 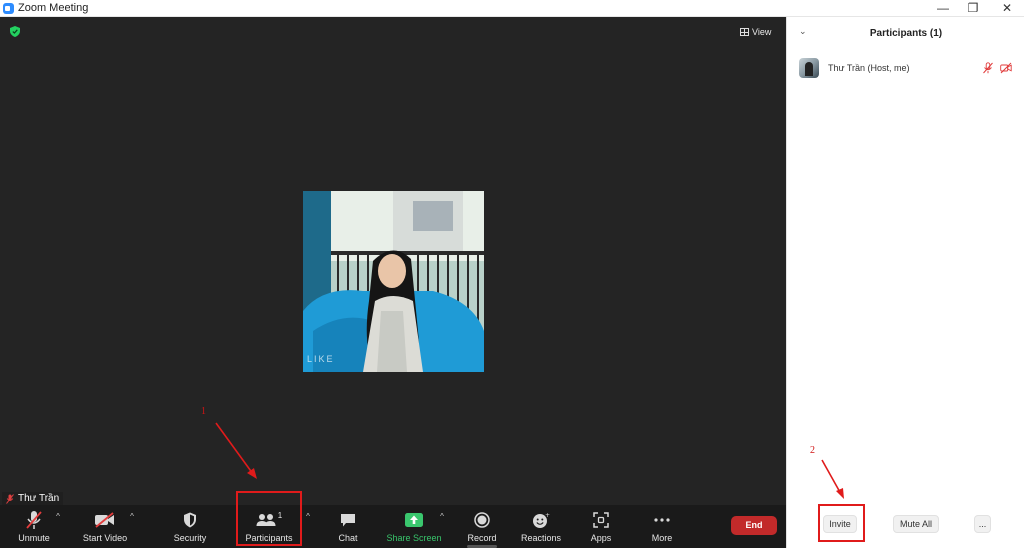 I want to click on unmute-button: Unmute, so click(x=34, y=526).